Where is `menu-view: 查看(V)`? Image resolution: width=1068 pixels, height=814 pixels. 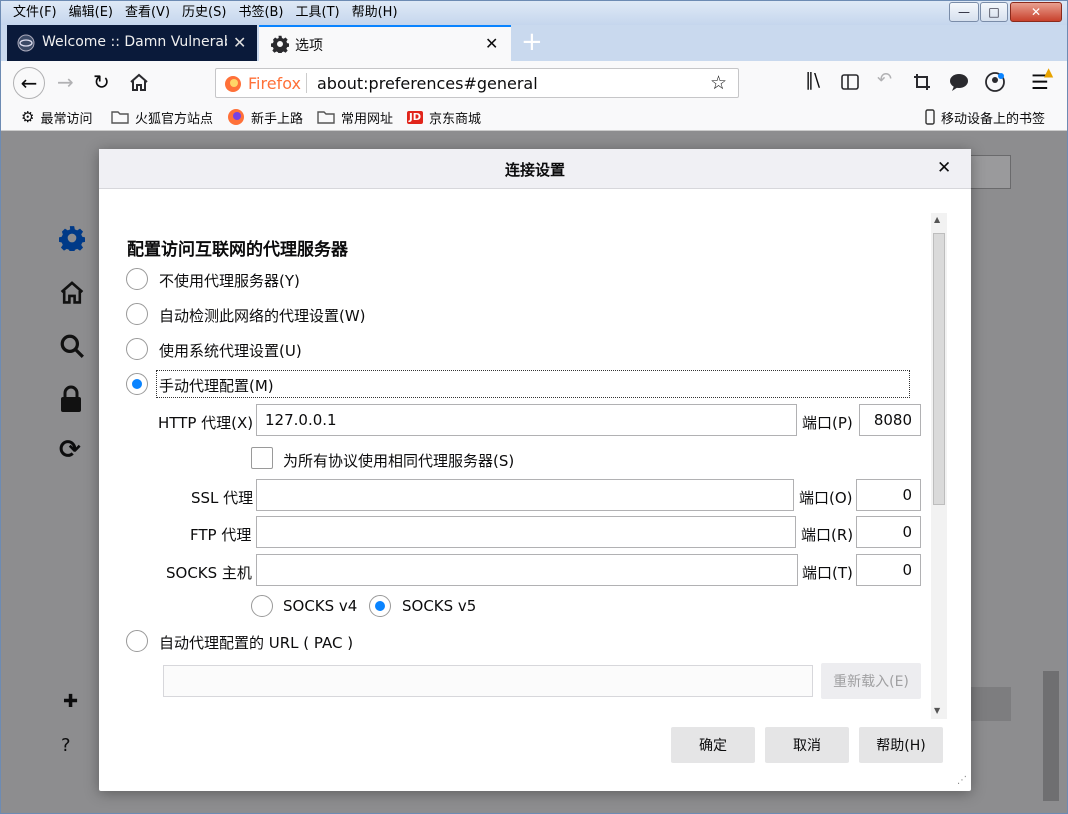
menu-view: 查看(V) is located at coordinates (147, 13).